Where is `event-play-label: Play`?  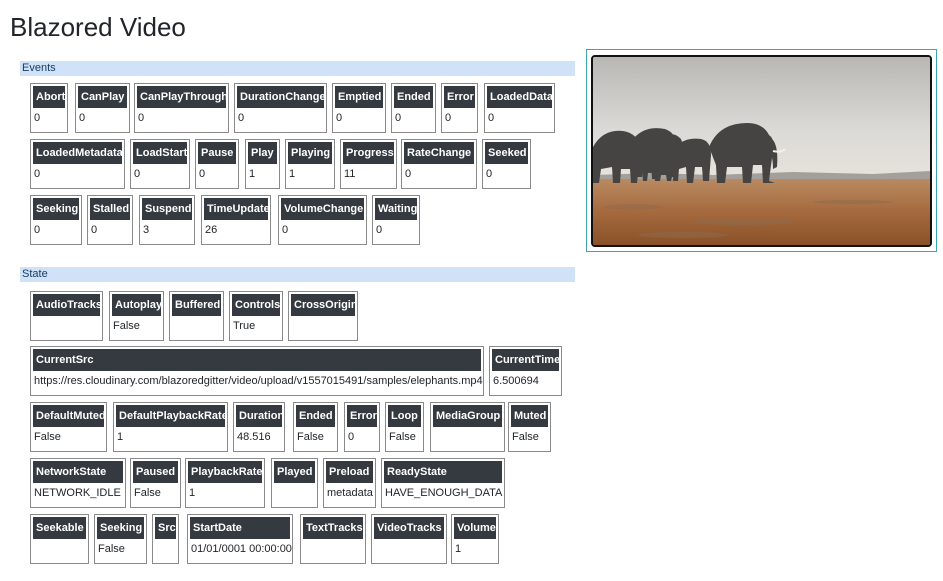
event-play-label: Play is located at coordinates (262, 153).